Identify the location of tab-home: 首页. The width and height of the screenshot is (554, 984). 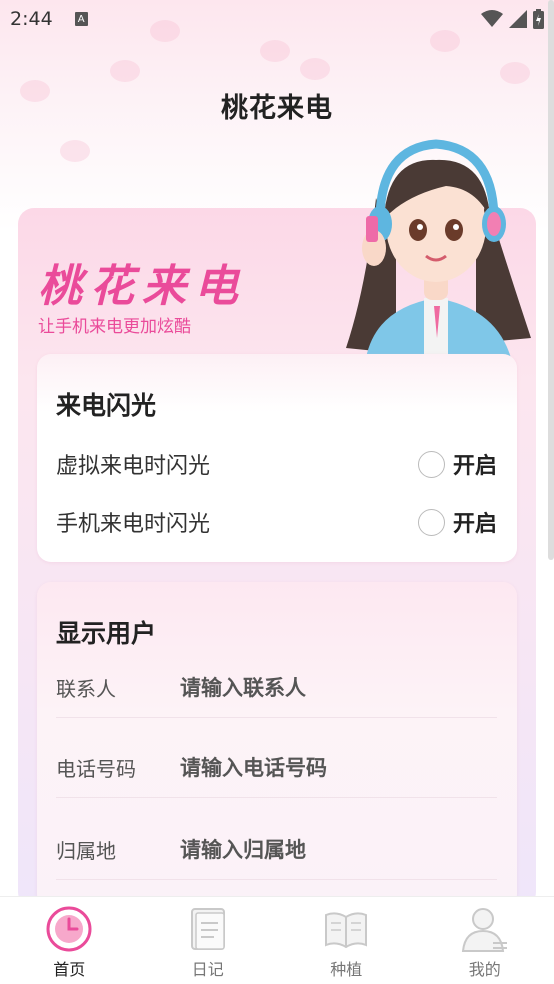
(69, 940).